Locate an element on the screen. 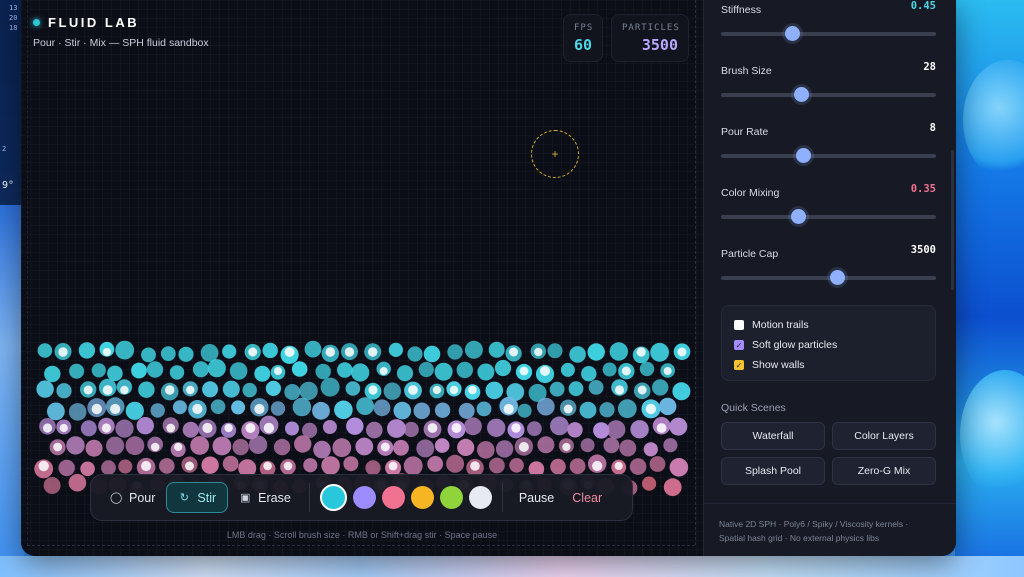 The height and width of the screenshot is (577, 1024). widget-text: 18 is located at coordinates (13, 28).